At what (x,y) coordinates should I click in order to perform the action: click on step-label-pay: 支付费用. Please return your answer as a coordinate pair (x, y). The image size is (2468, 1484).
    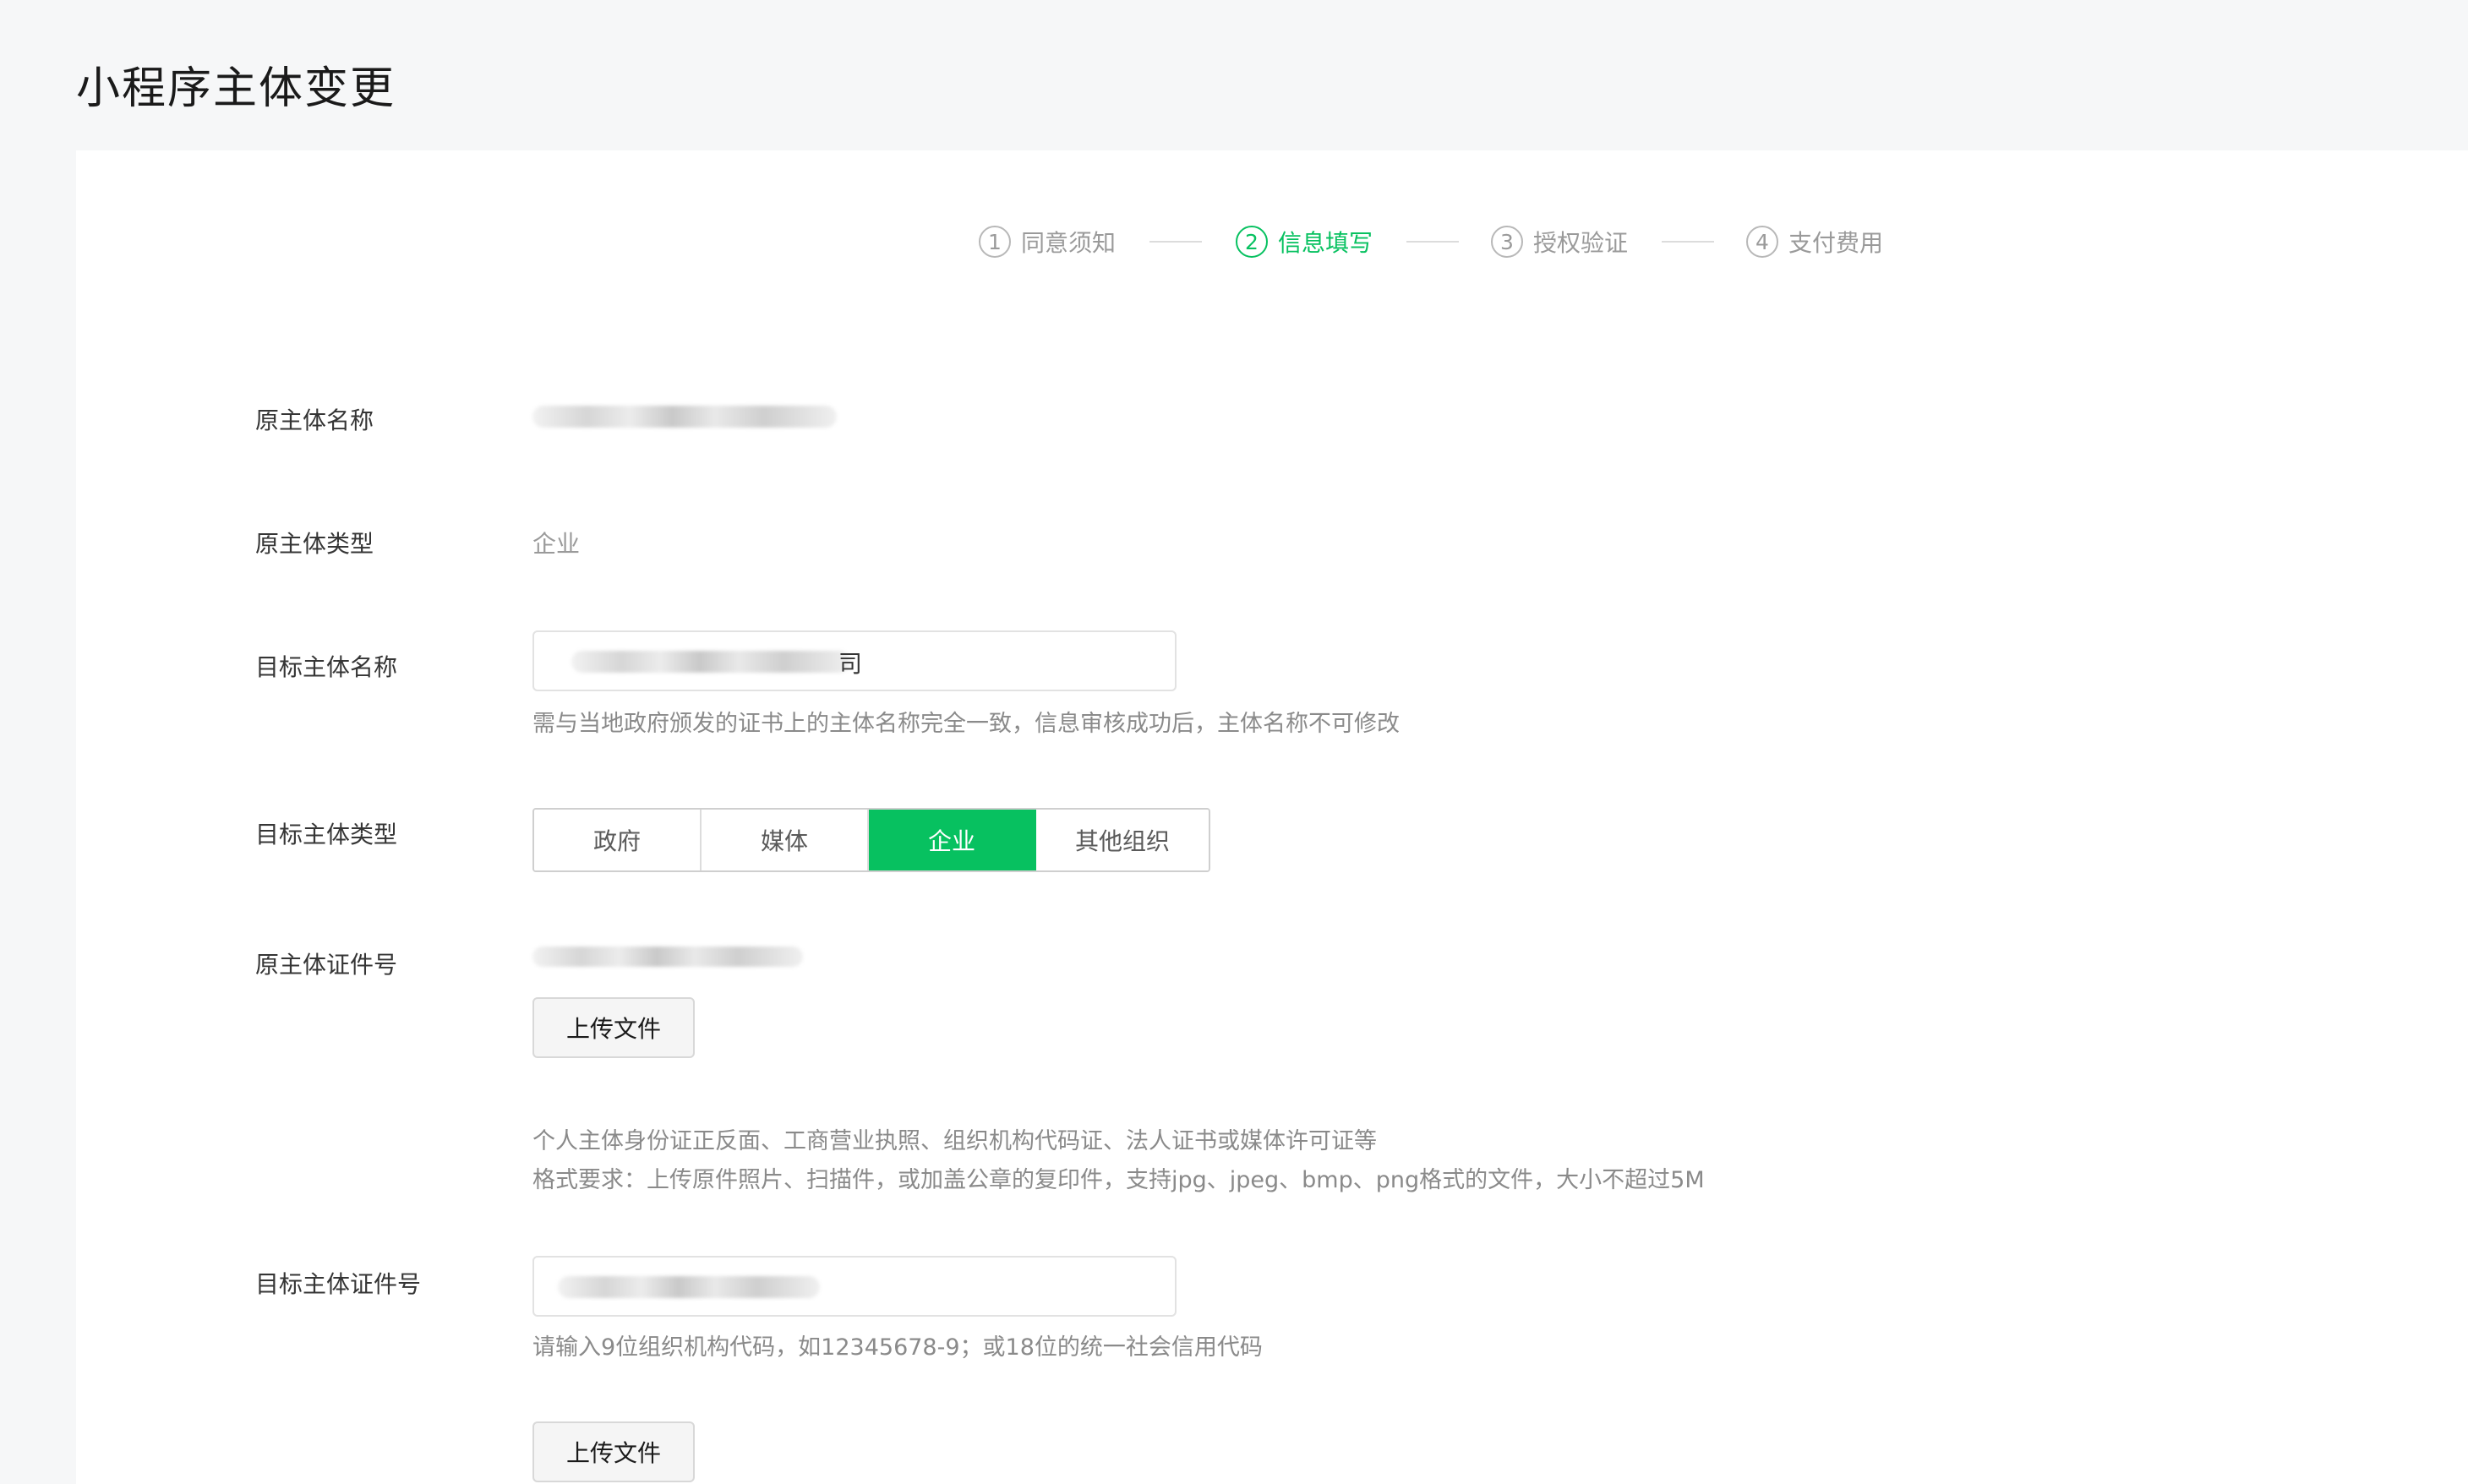
    Looking at the image, I should click on (1836, 243).